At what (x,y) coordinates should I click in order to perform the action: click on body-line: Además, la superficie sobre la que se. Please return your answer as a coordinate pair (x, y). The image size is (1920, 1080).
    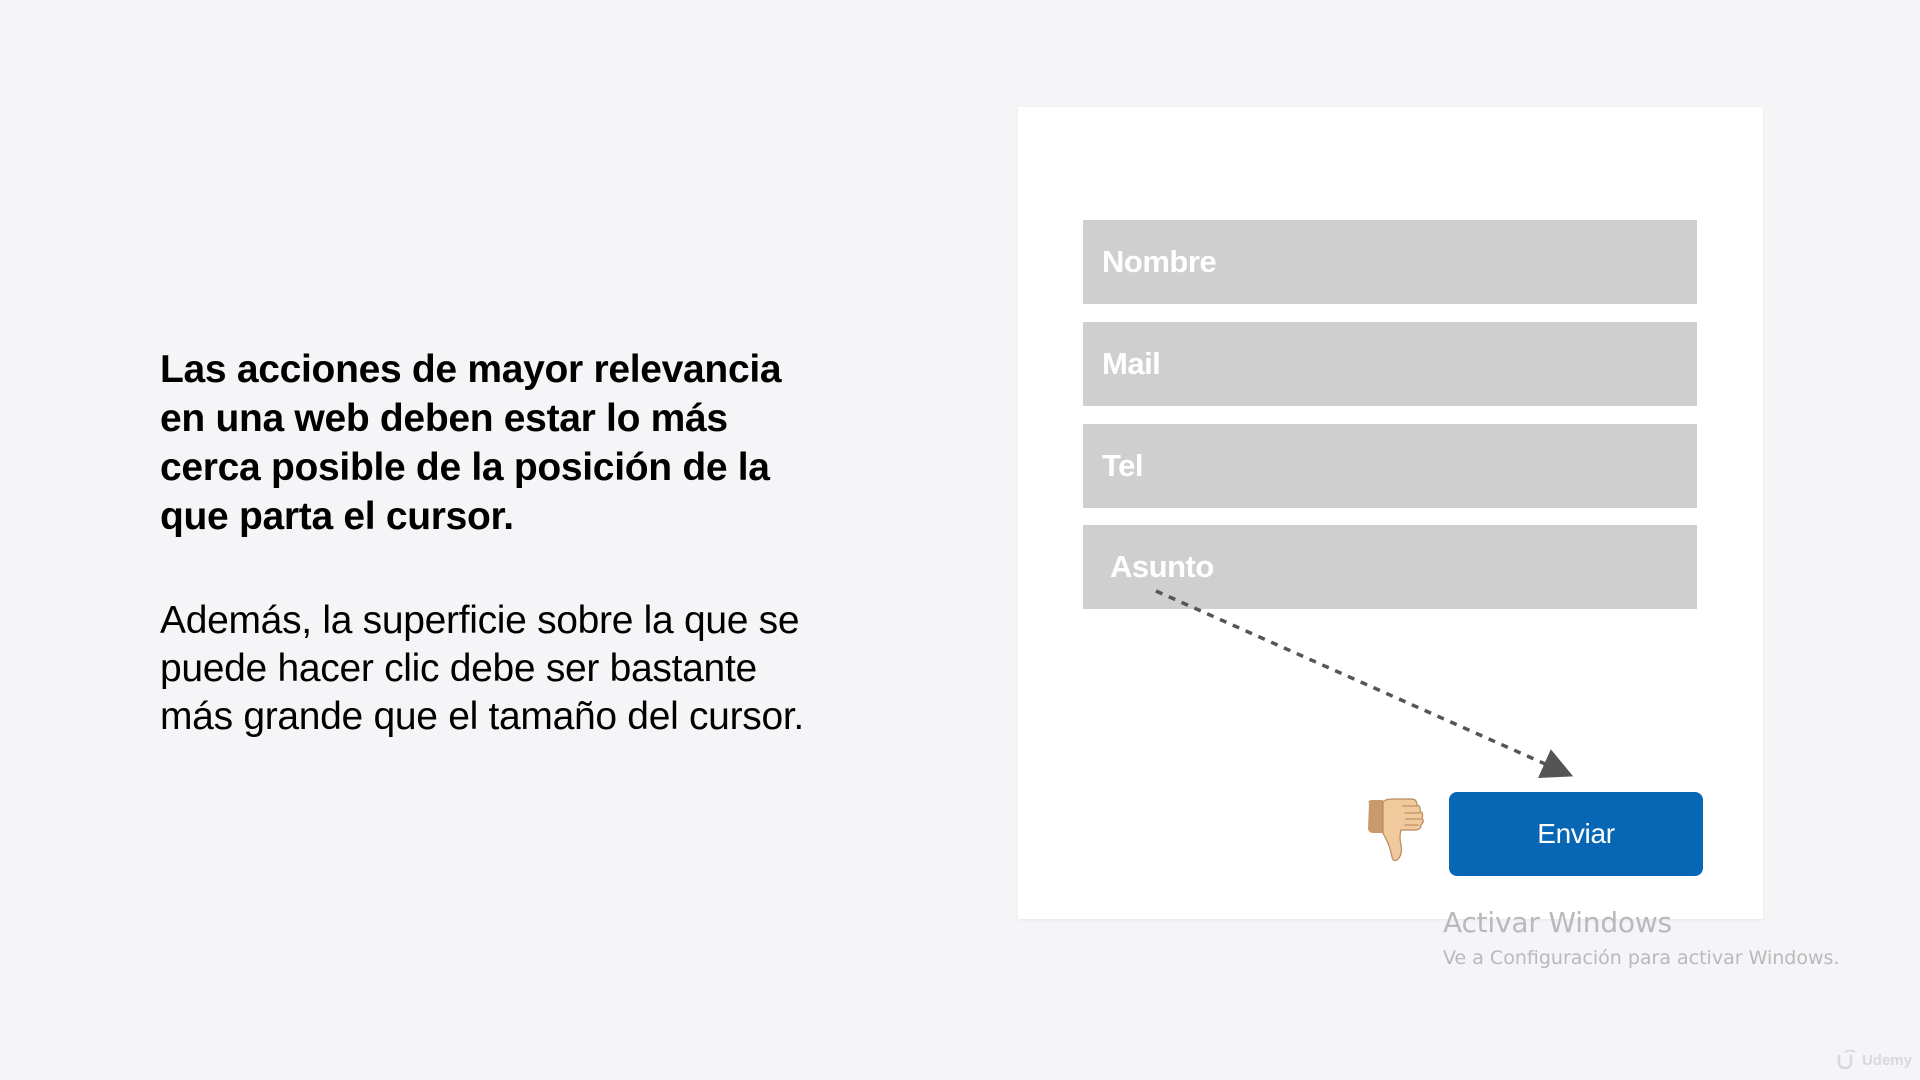
    Looking at the image, I should click on (480, 620).